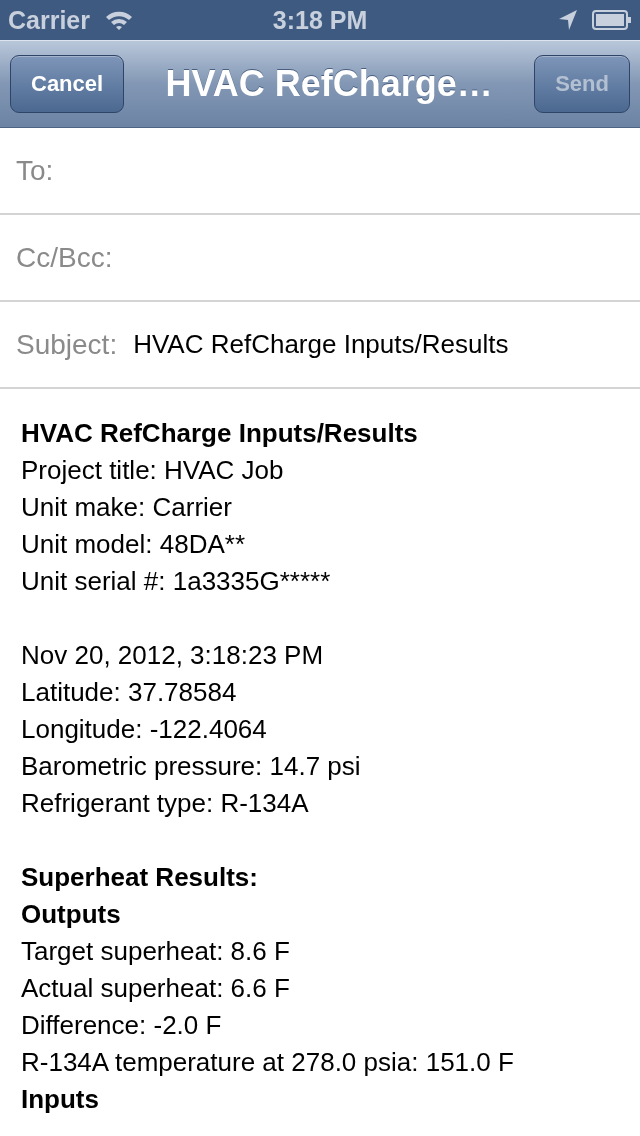 The height and width of the screenshot is (1136, 640). I want to click on message-line: Latitude: 37.78584, so click(129, 692).